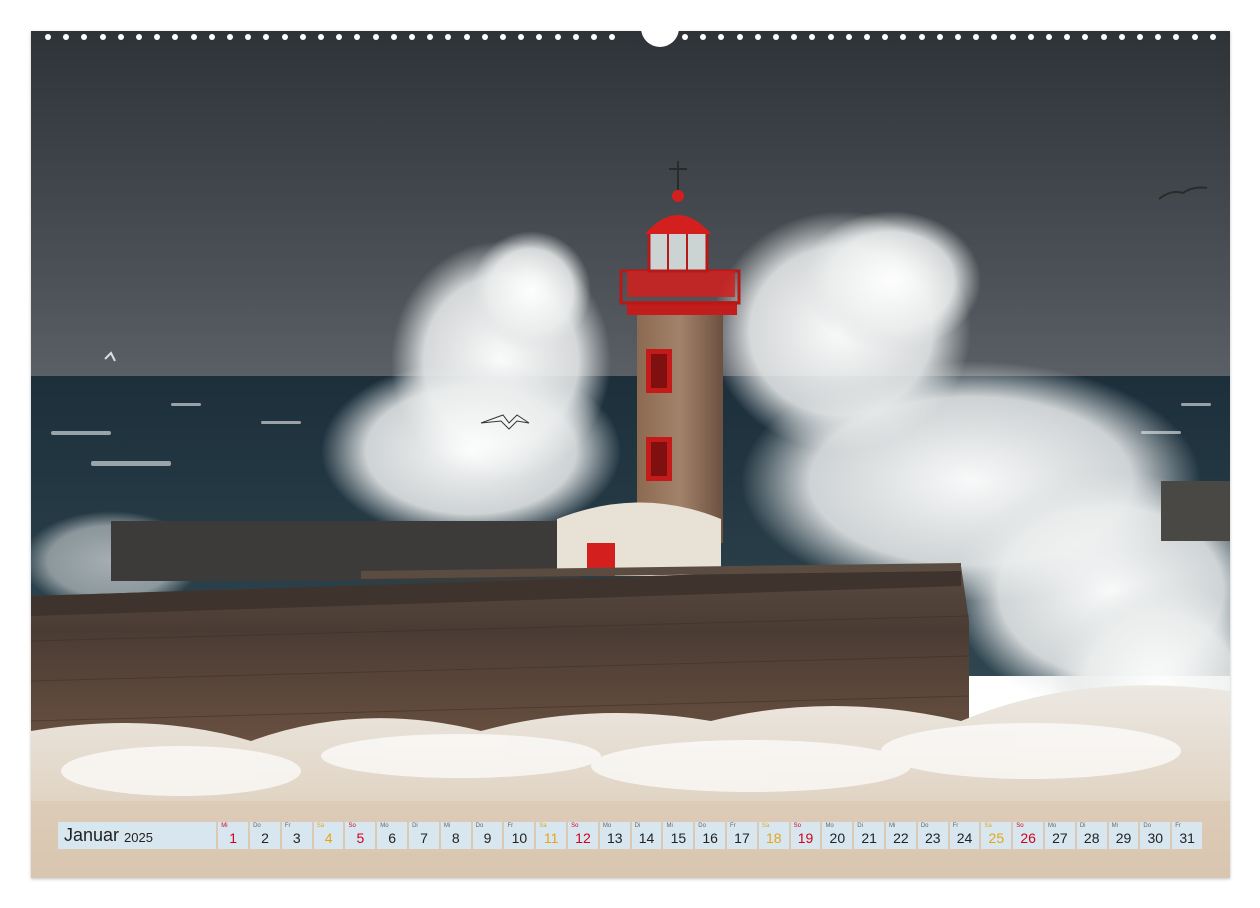 Image resolution: width=1260 pixels, height=908 pixels. I want to click on day-cell: So 12, so click(583, 835).